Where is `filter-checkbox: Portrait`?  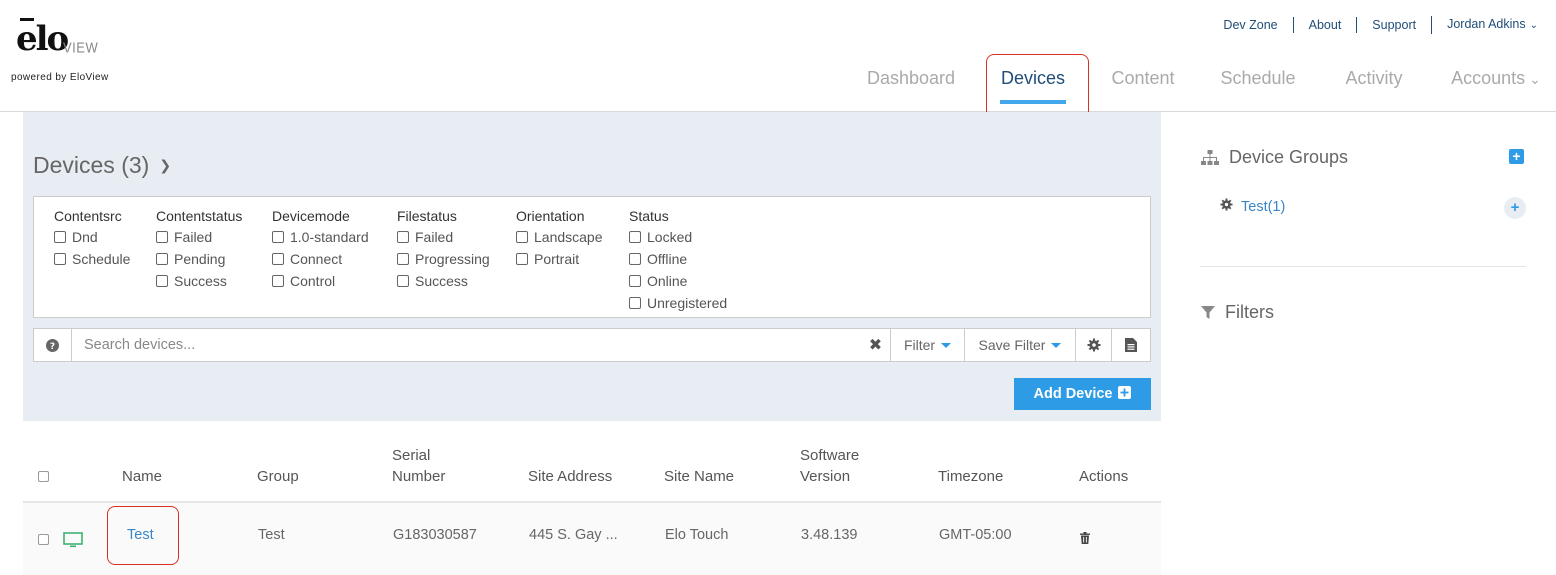 filter-checkbox: Portrait is located at coordinates (559, 259).